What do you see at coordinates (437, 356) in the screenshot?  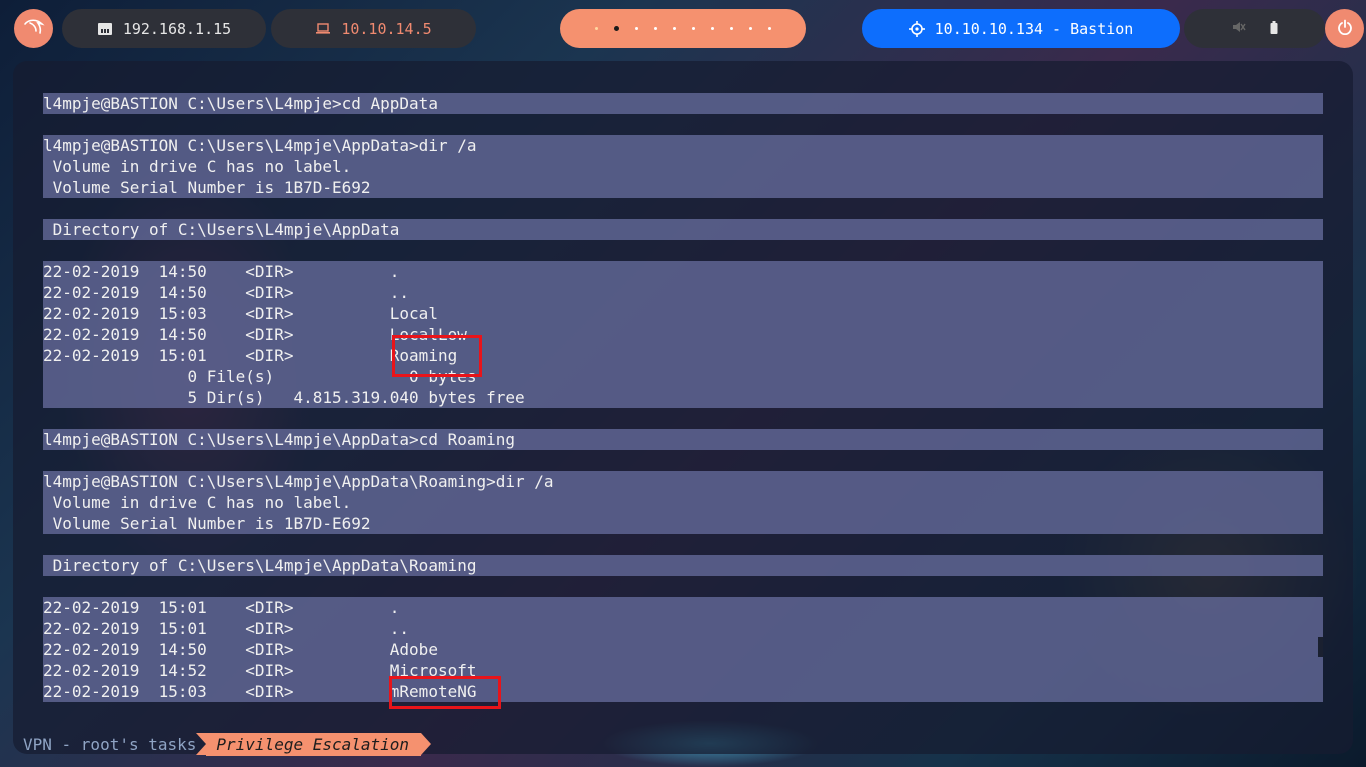 I see `highlight-roaming-box` at bounding box center [437, 356].